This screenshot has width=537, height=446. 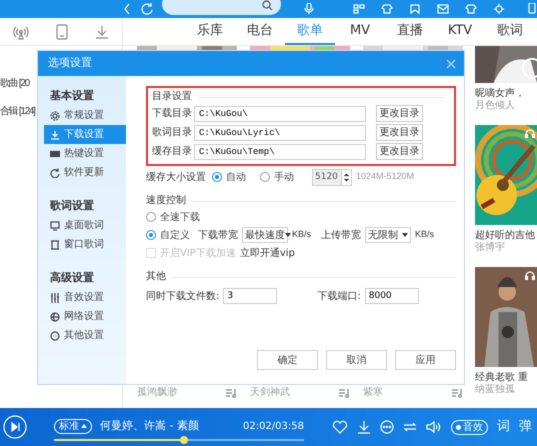 What do you see at coordinates (71, 206) in the screenshot?
I see `section-heading: 歌词设置` at bounding box center [71, 206].